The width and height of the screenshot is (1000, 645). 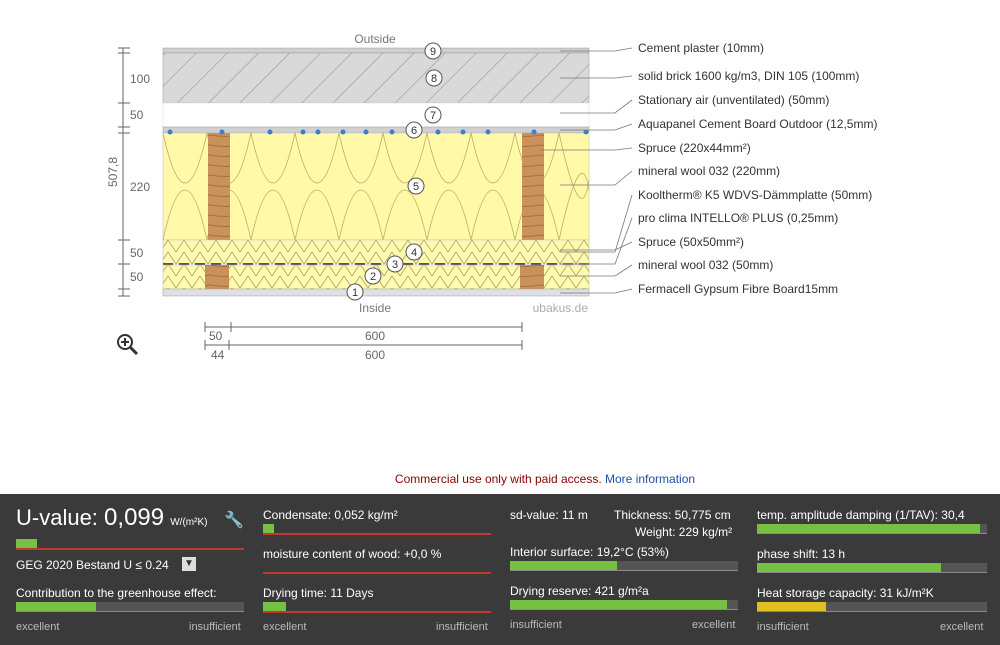 I want to click on uvalue-unit: W/(m²K), so click(x=189, y=522).